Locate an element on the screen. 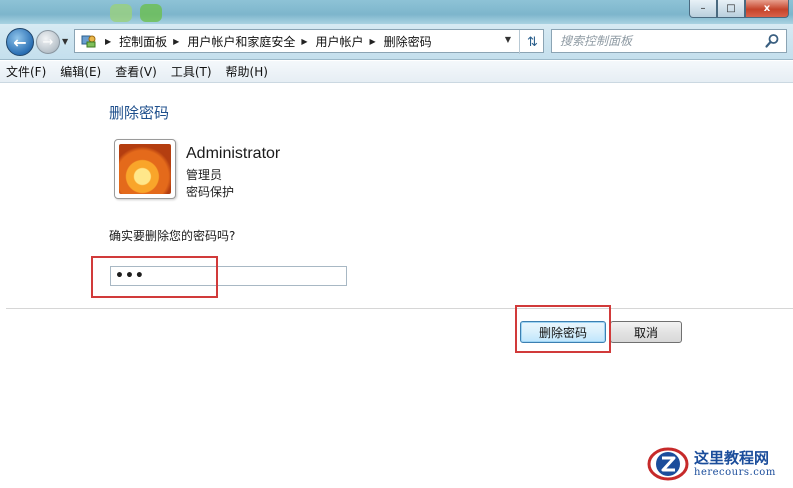  confirm-question: 确实要删除您的密码吗? is located at coordinates (172, 236).